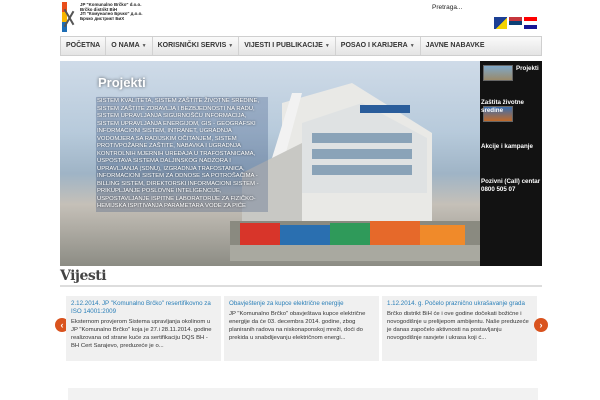 This screenshot has width=600, height=400. Describe the element at coordinates (69, 17) in the screenshot. I see `logo-mark-icon` at that location.